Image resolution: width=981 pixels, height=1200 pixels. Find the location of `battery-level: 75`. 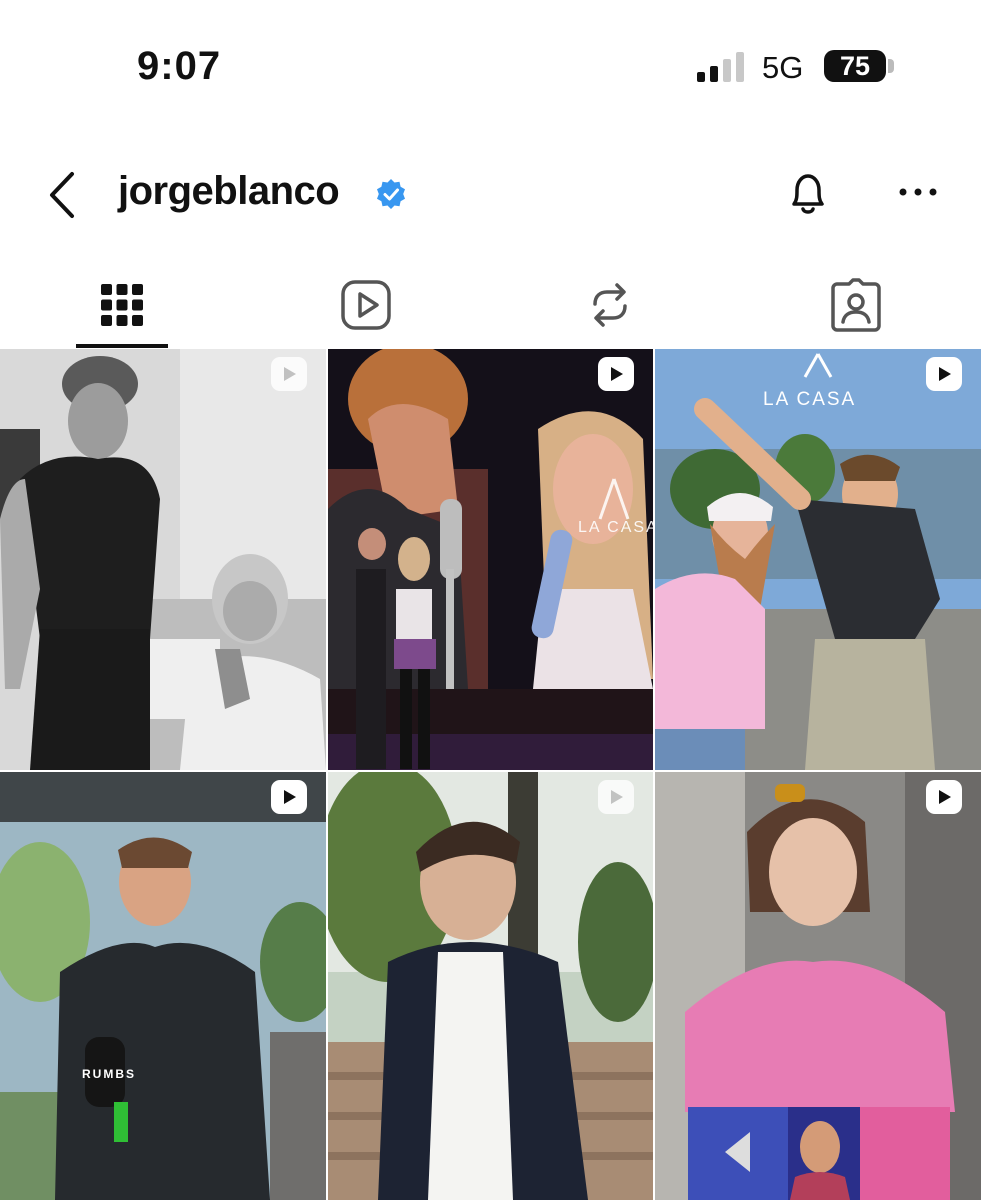

battery-level: 75 is located at coordinates (855, 65).